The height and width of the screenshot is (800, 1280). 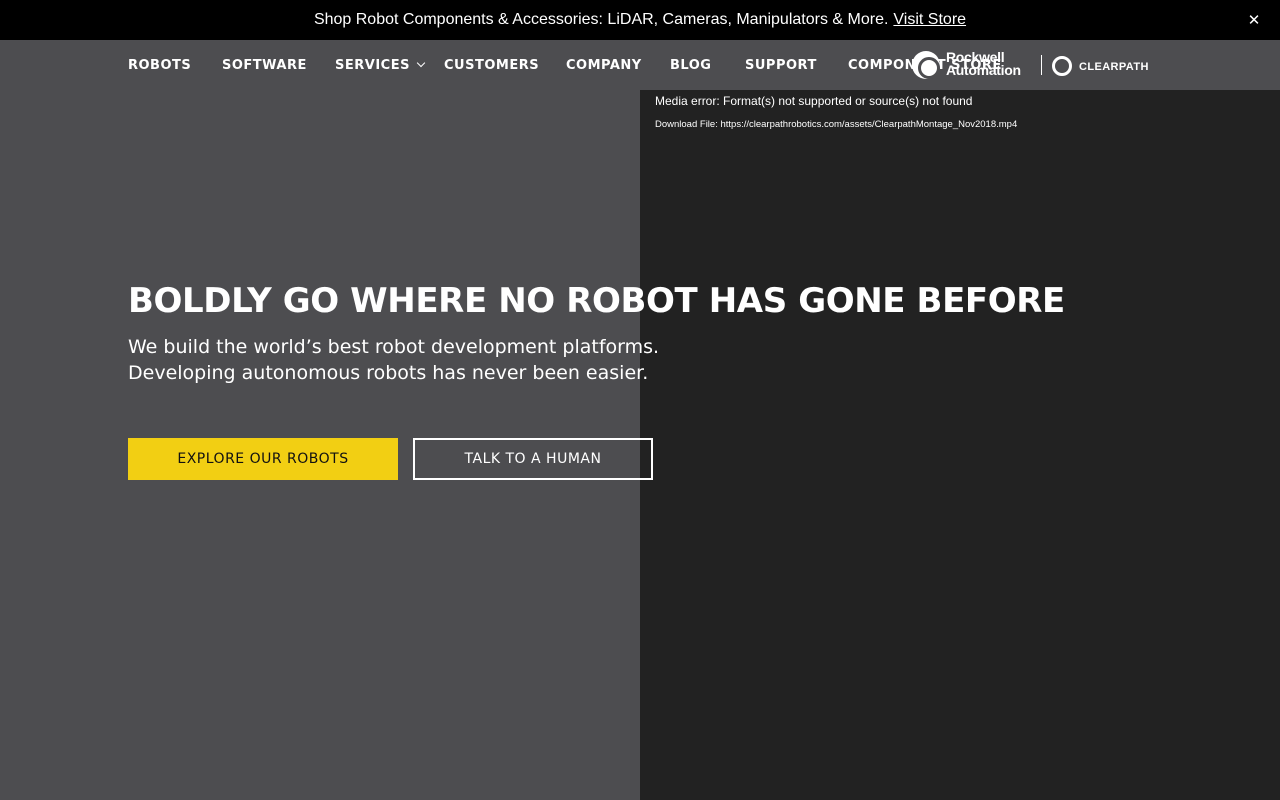 I want to click on logo-divider, so click(x=1041, y=65).